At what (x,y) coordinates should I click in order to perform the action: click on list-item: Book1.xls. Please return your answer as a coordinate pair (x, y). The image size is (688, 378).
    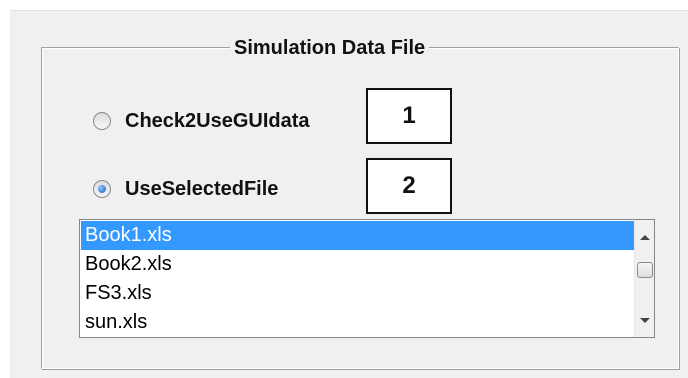
    Looking at the image, I should click on (357, 235).